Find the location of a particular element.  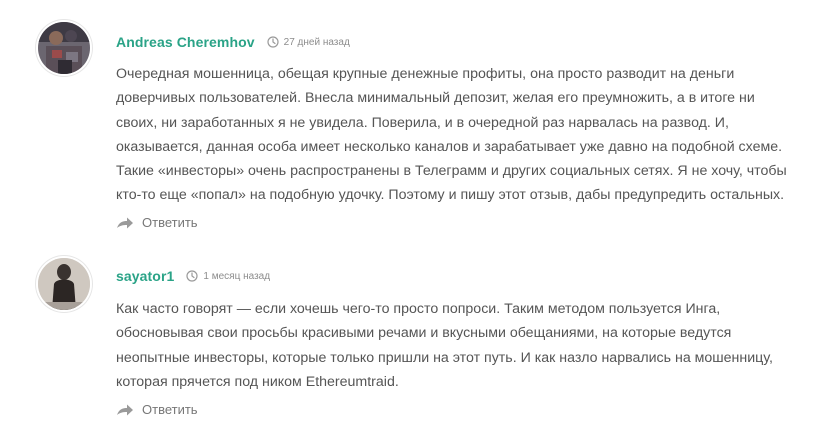

reply-arrow-icon is located at coordinates (125, 409).